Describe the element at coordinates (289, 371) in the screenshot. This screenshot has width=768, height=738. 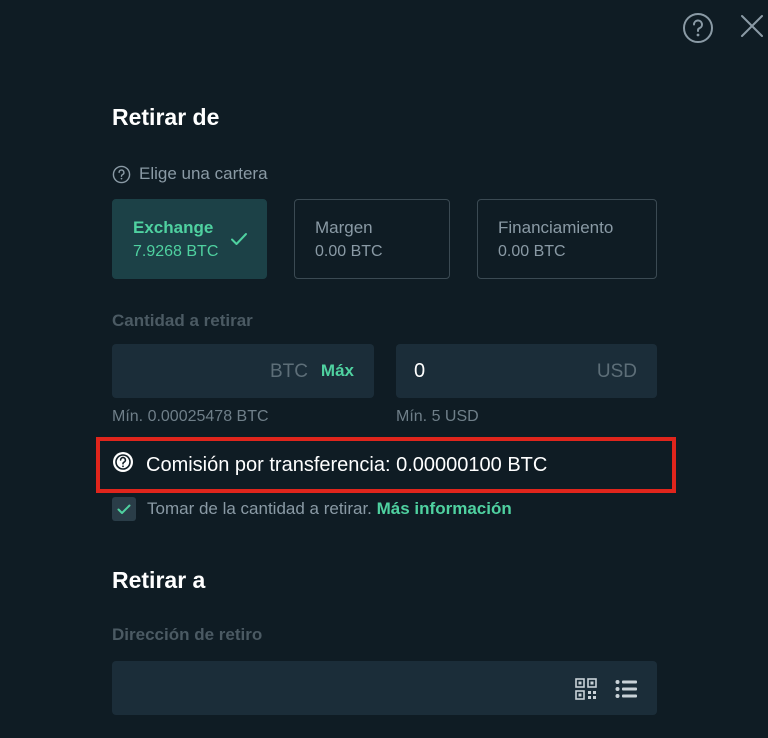
I see `btc-currency-label: BTC` at that location.